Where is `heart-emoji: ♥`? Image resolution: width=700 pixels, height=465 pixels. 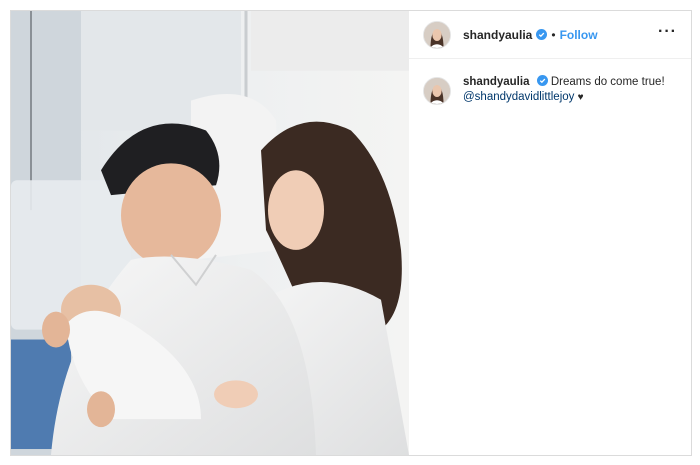 heart-emoji: ♥ is located at coordinates (580, 97).